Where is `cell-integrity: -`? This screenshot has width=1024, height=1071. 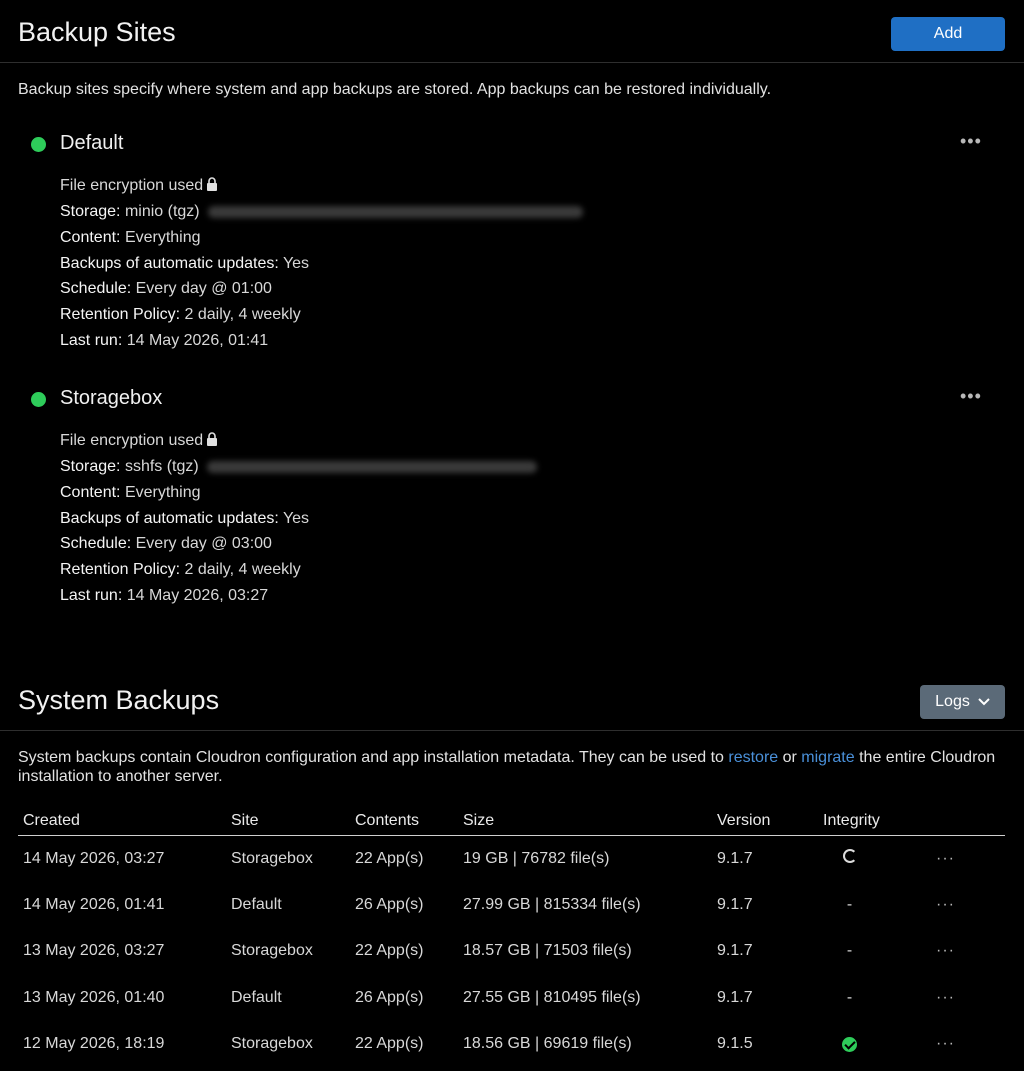 cell-integrity: - is located at coordinates (849, 904).